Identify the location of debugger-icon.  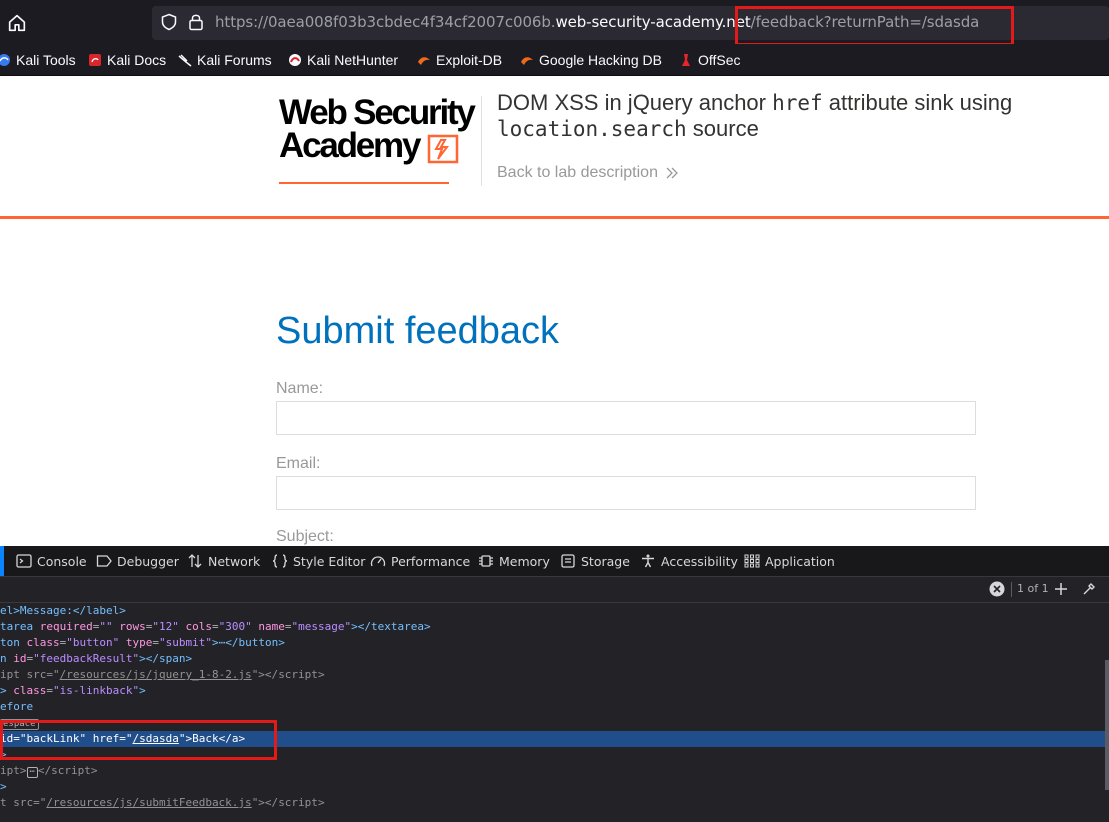
(104, 561).